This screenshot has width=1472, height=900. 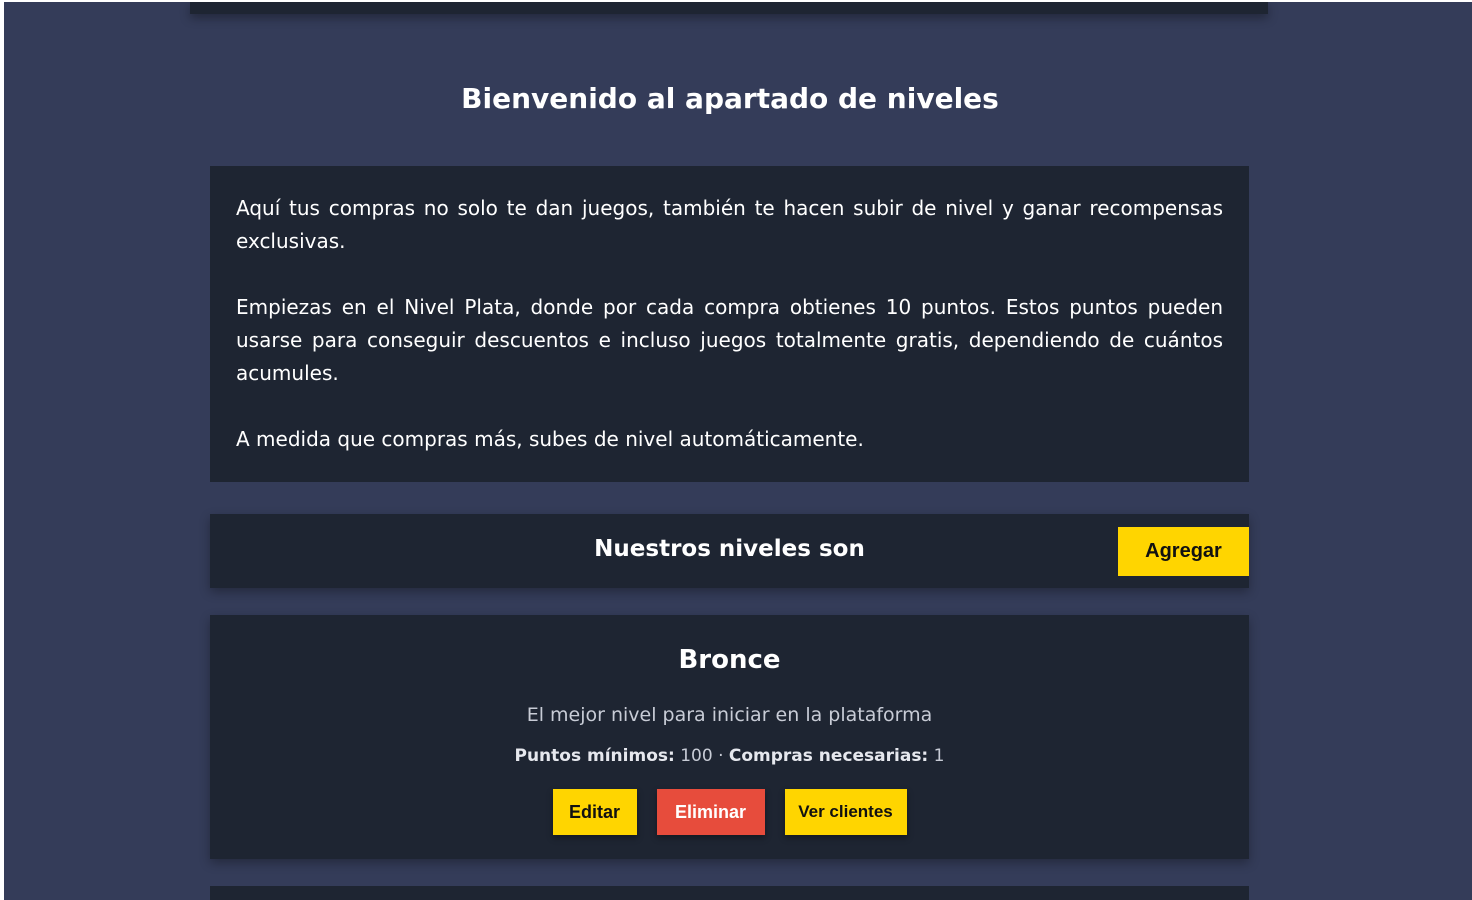 I want to click on add-level-button: Agregar, so click(x=1183, y=551).